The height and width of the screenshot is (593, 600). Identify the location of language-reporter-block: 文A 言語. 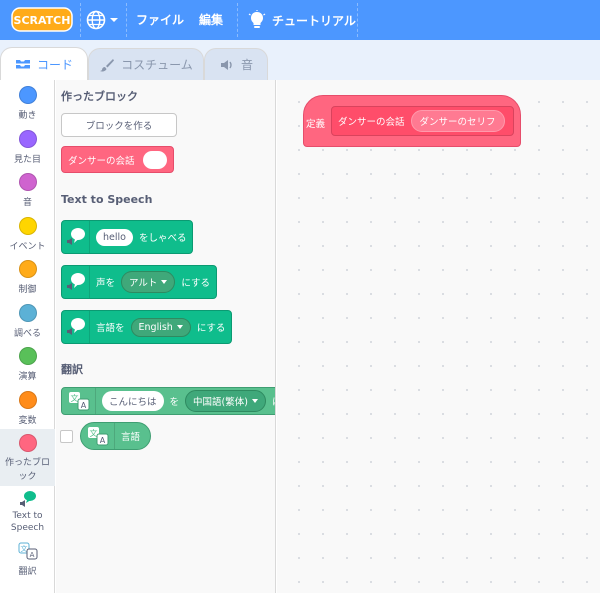
(116, 436).